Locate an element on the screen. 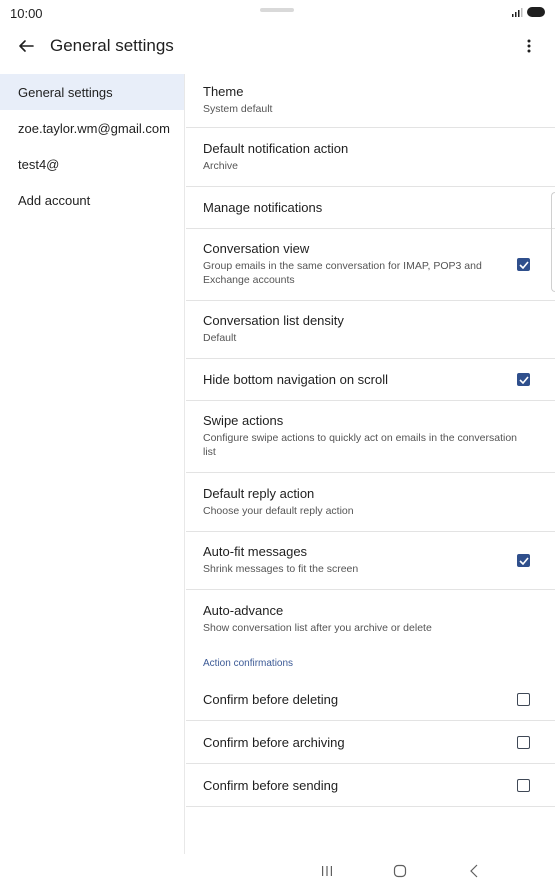  setting-title: Manage notifications is located at coordinates (263, 207).